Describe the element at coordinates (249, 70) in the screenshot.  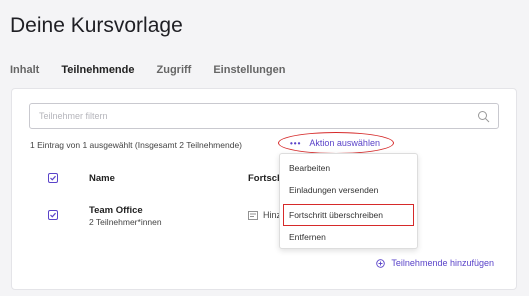
I see `tab-einstellungen: Einstellungen` at that location.